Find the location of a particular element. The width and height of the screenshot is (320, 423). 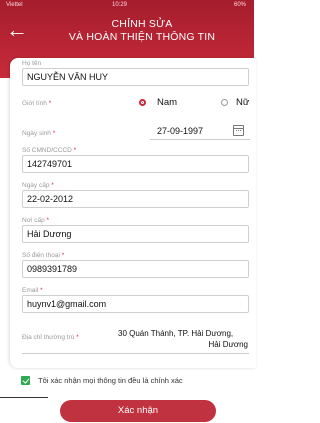

gender-male-label: Nam is located at coordinates (167, 102).